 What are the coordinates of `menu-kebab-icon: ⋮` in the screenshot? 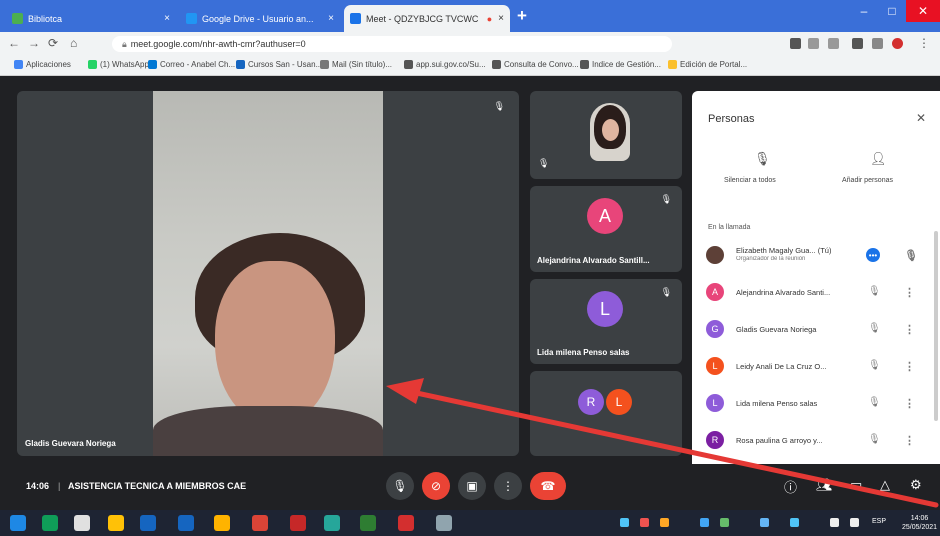 It's located at (924, 43).